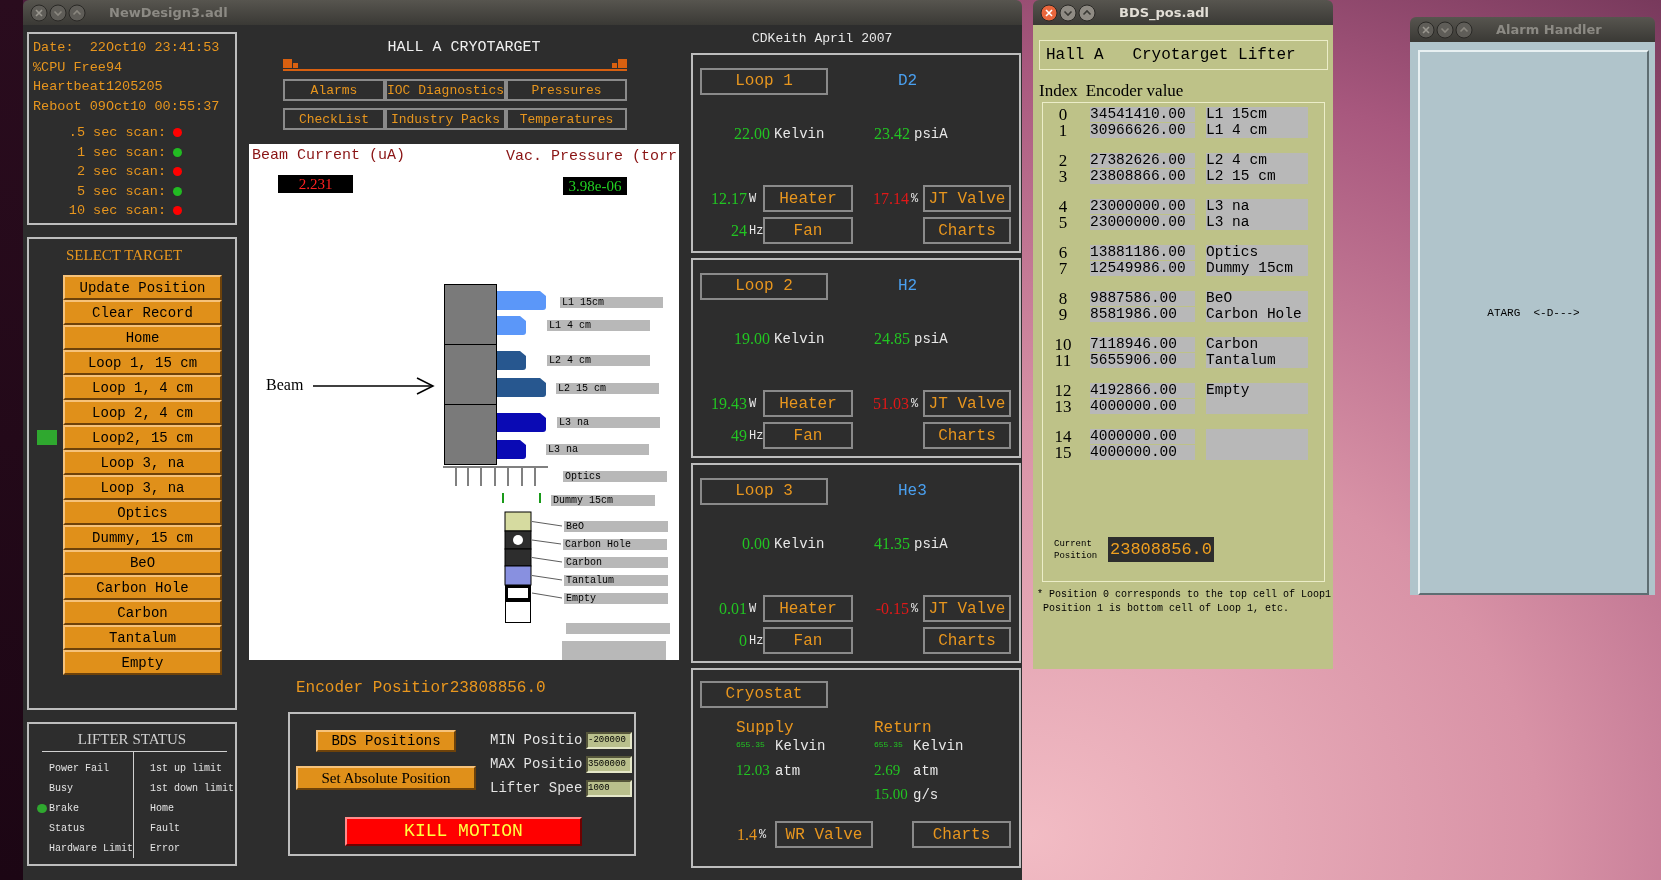  I want to click on target-button: Carbon Hole, so click(142, 587).